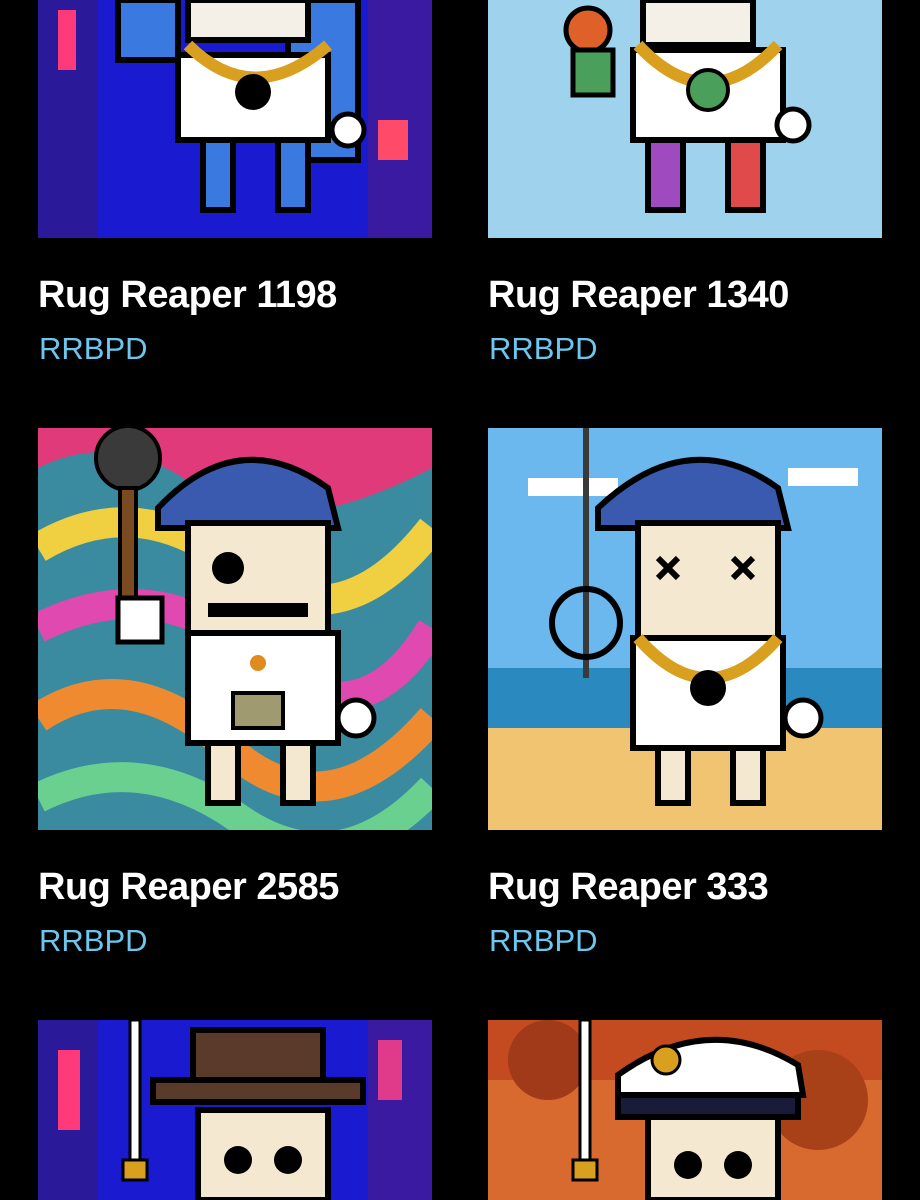  I want to click on nft-title: Rug Reaper 333, so click(628, 887).